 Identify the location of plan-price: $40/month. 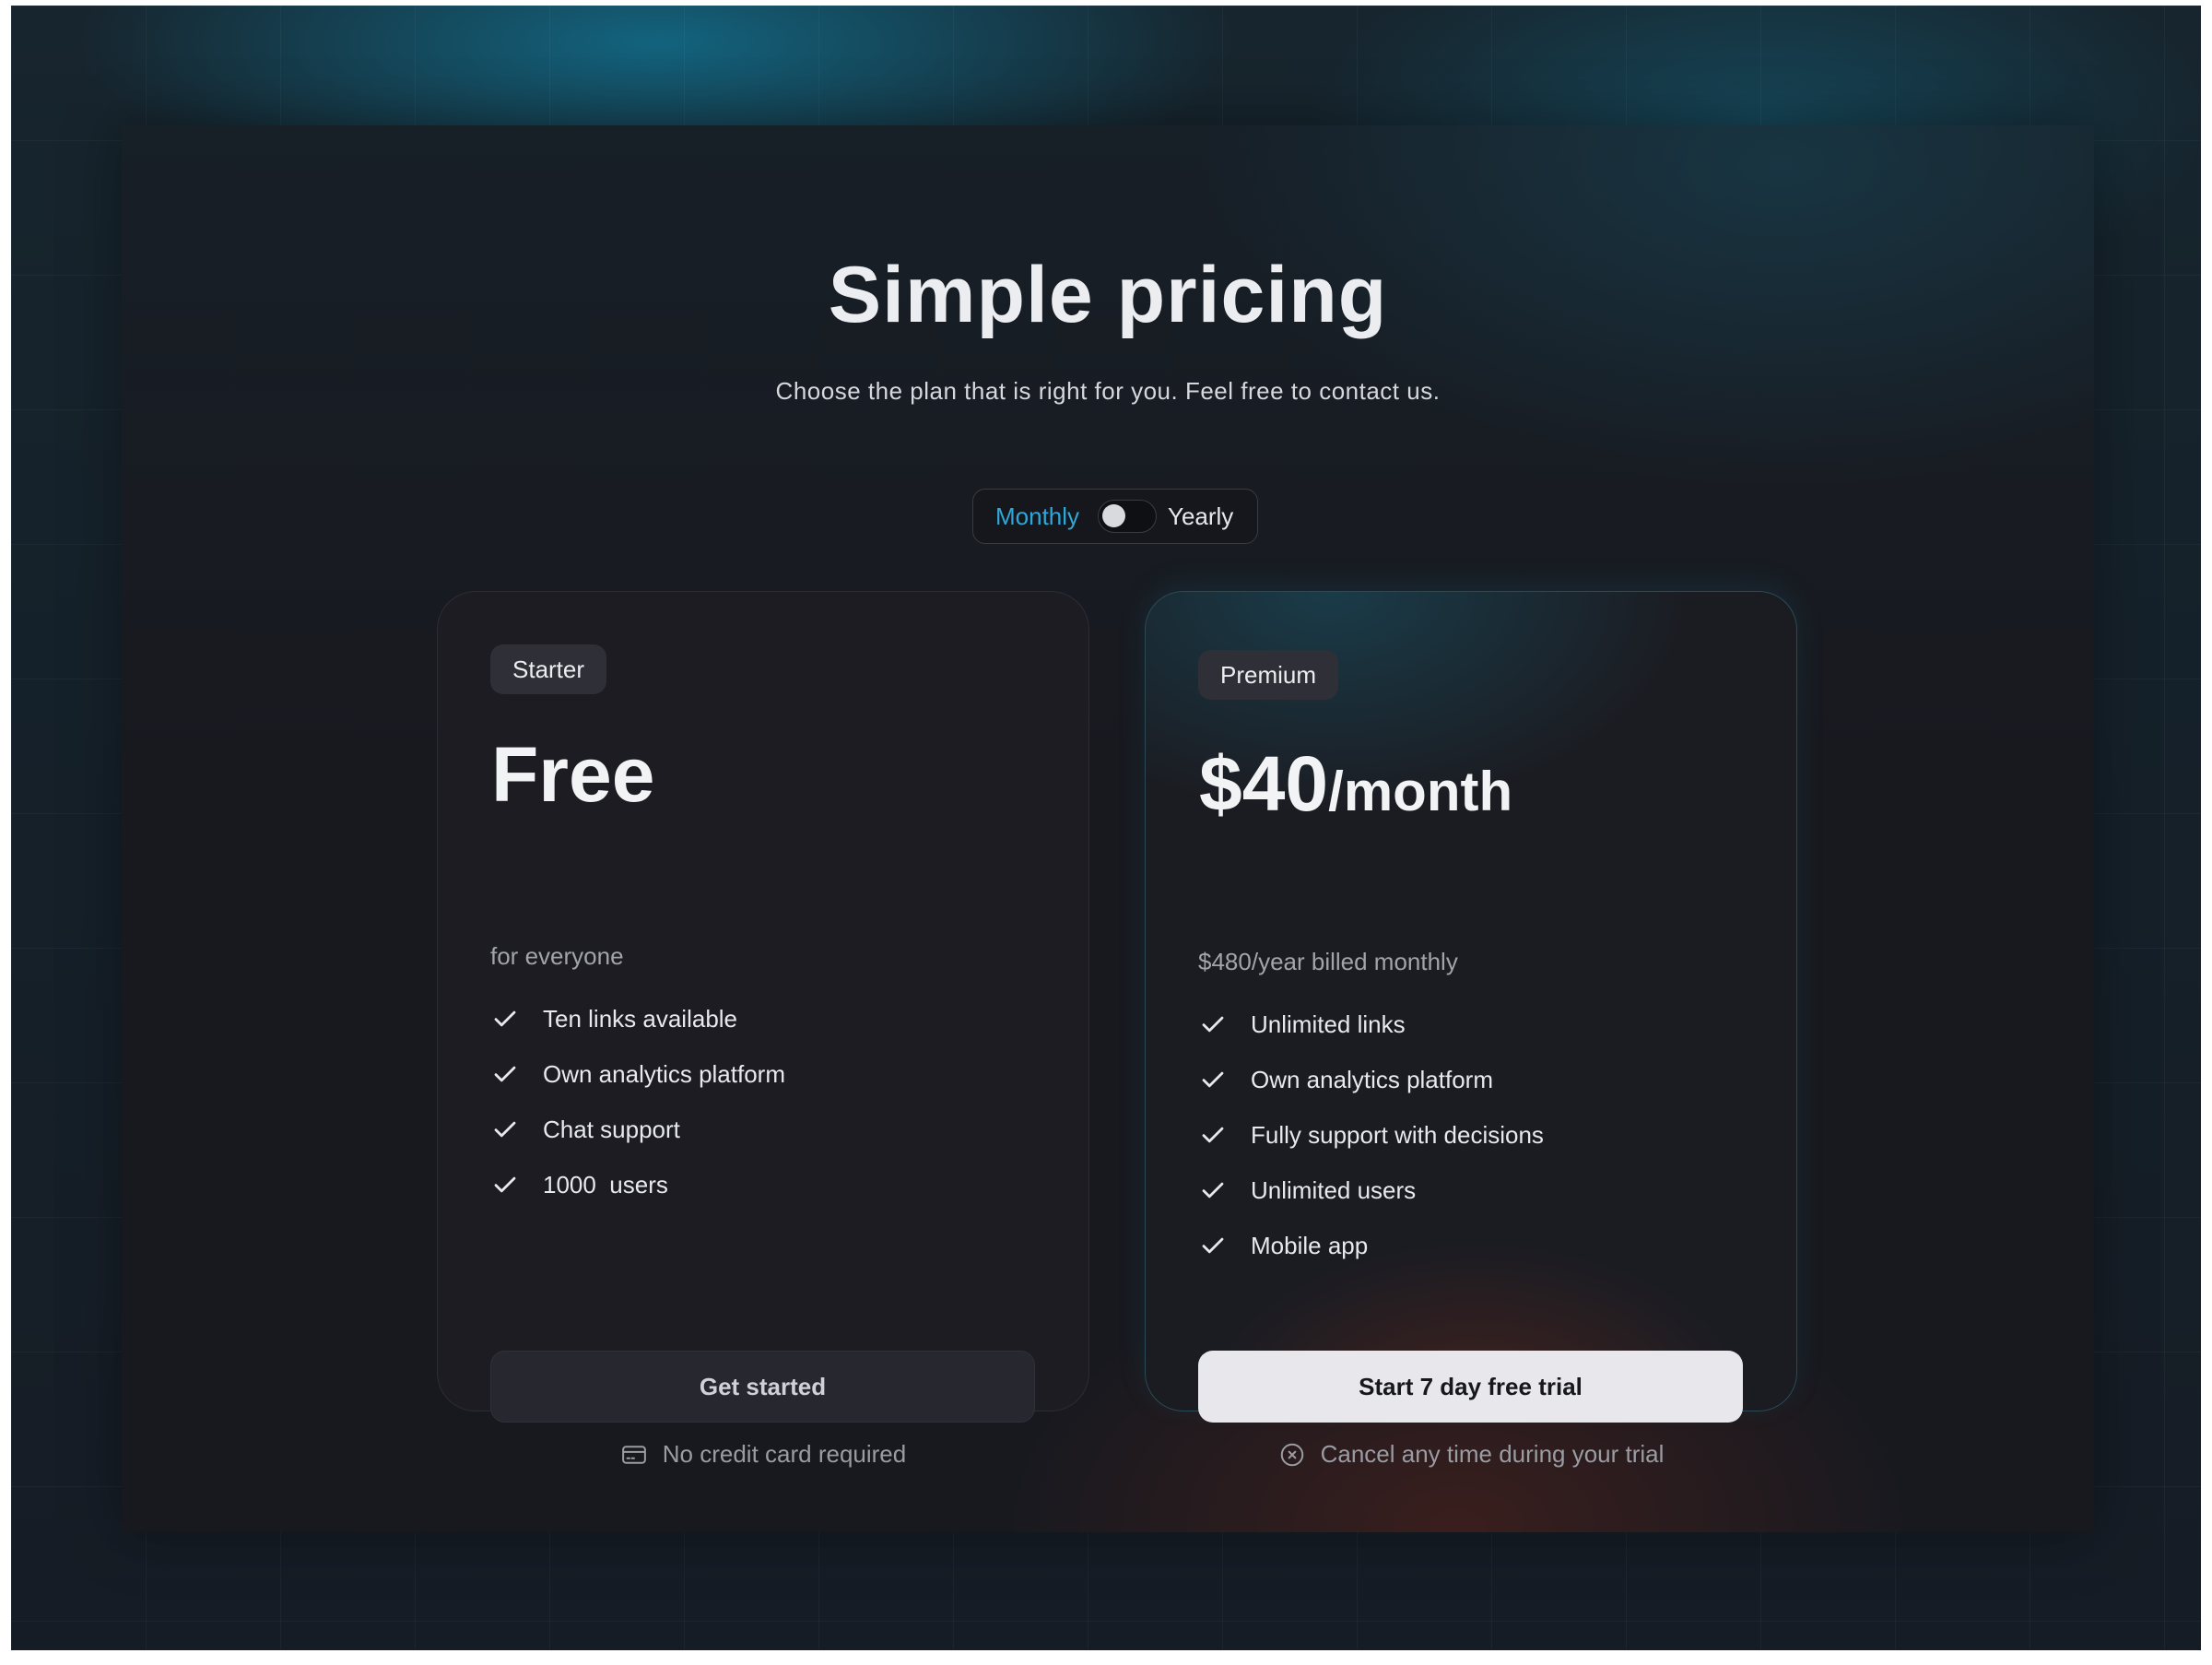
(1355, 784).